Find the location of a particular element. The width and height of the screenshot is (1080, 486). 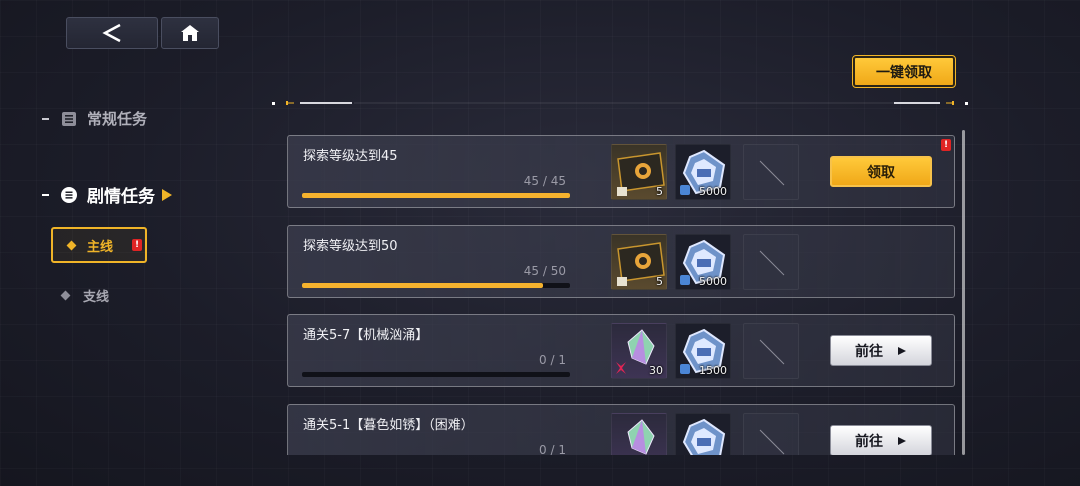

reward-count: 1500 is located at coordinates (713, 370).